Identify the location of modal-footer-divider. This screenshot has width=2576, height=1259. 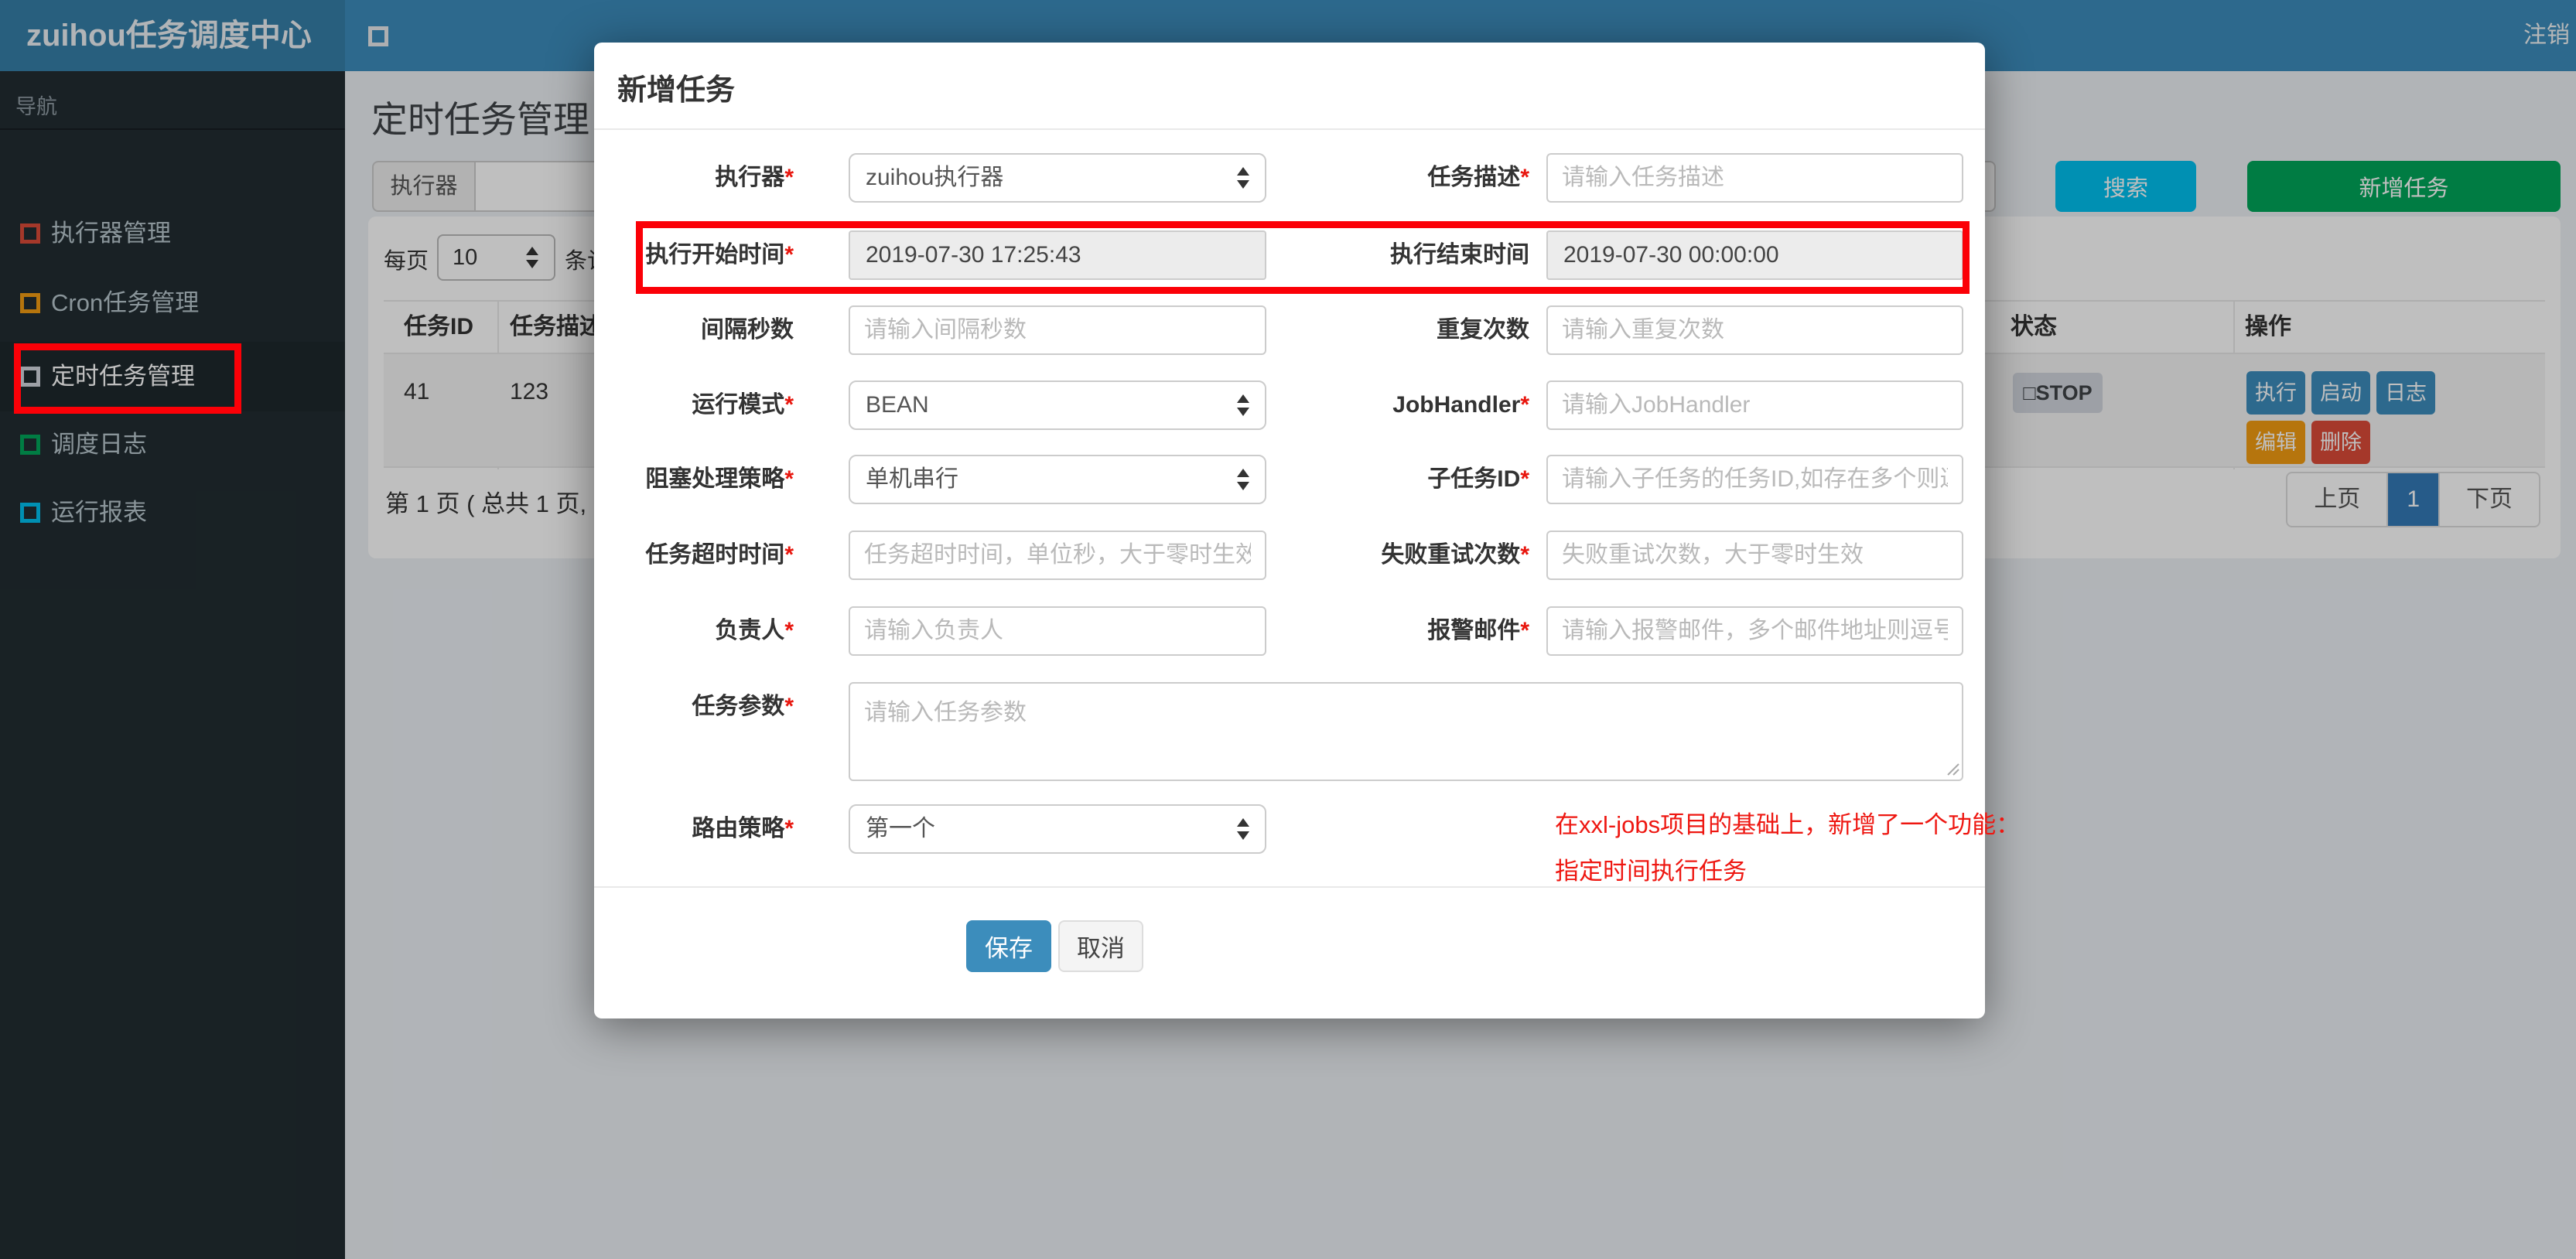
(1289, 887).